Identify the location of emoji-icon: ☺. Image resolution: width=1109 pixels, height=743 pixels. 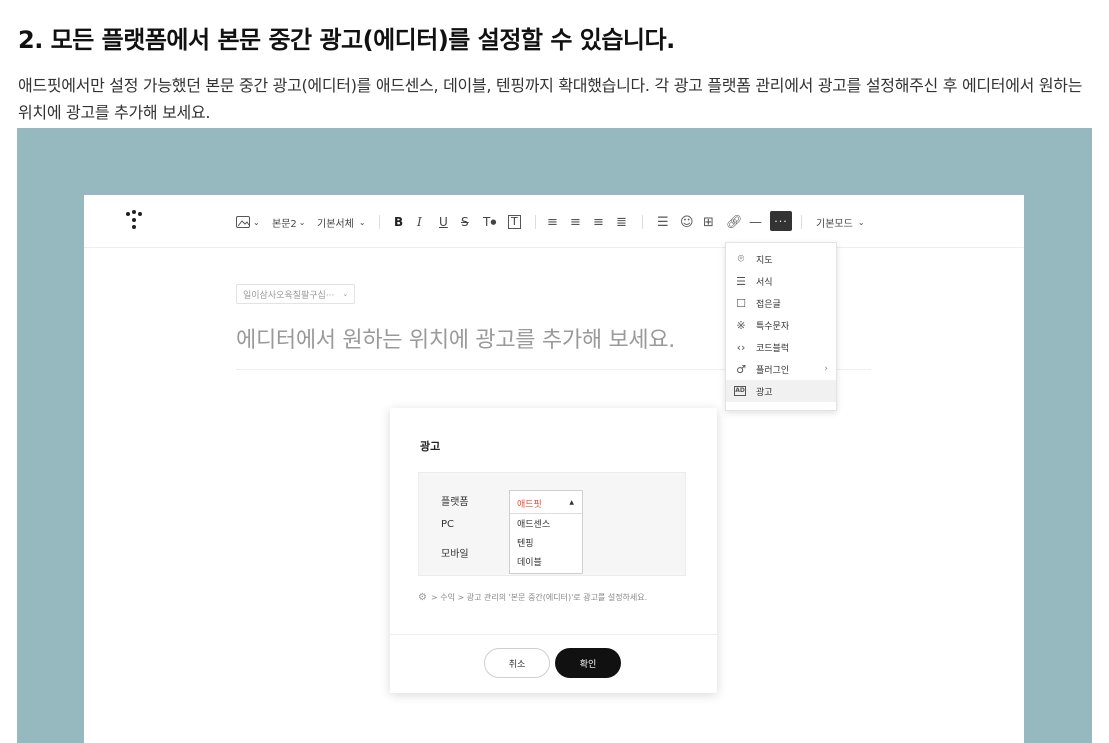
(687, 222).